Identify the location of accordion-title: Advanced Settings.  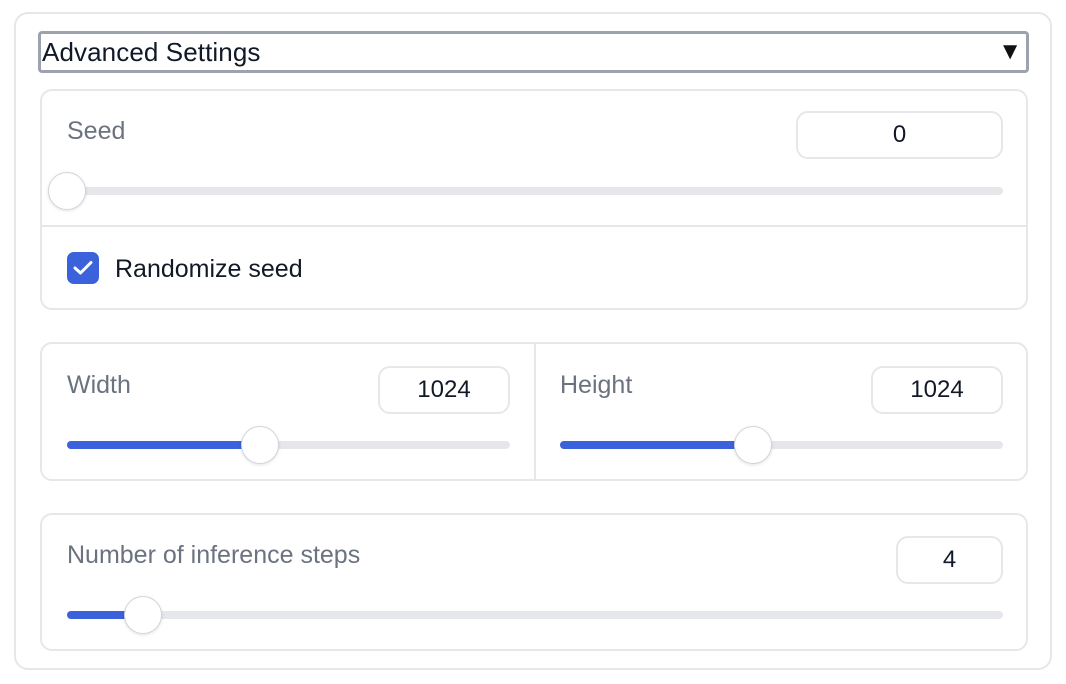
(151, 51).